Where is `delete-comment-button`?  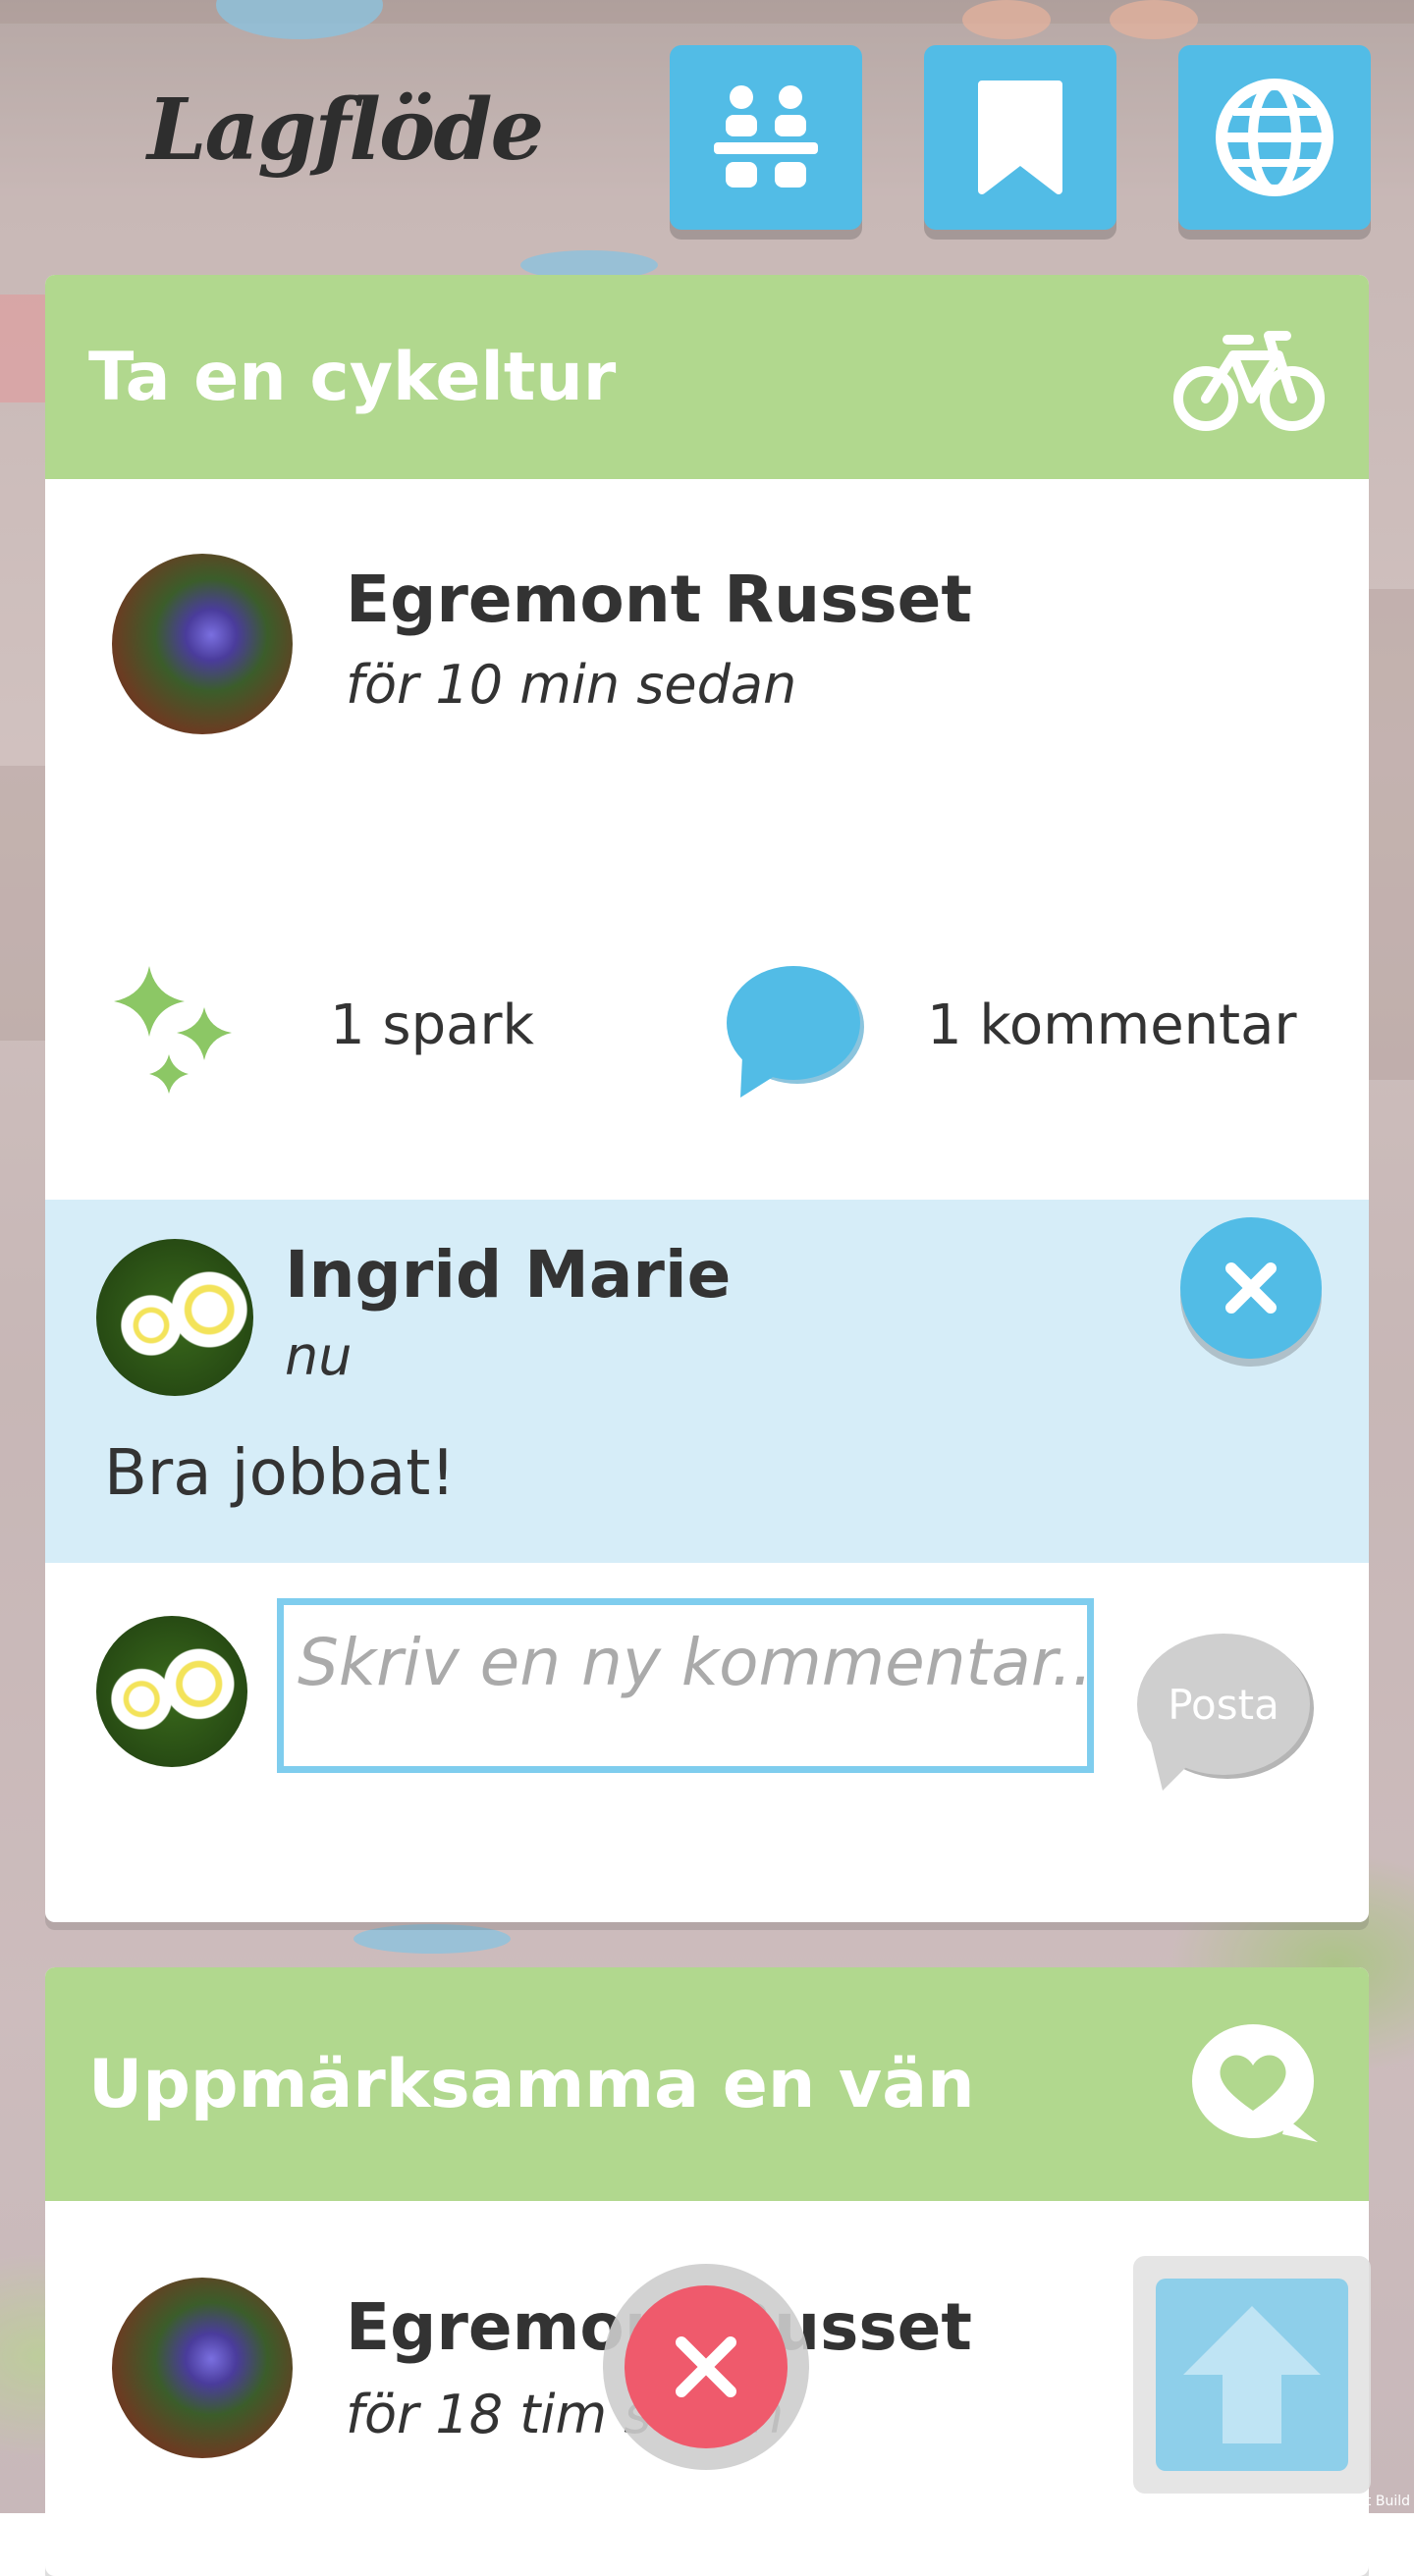 delete-comment-button is located at coordinates (1251, 1288).